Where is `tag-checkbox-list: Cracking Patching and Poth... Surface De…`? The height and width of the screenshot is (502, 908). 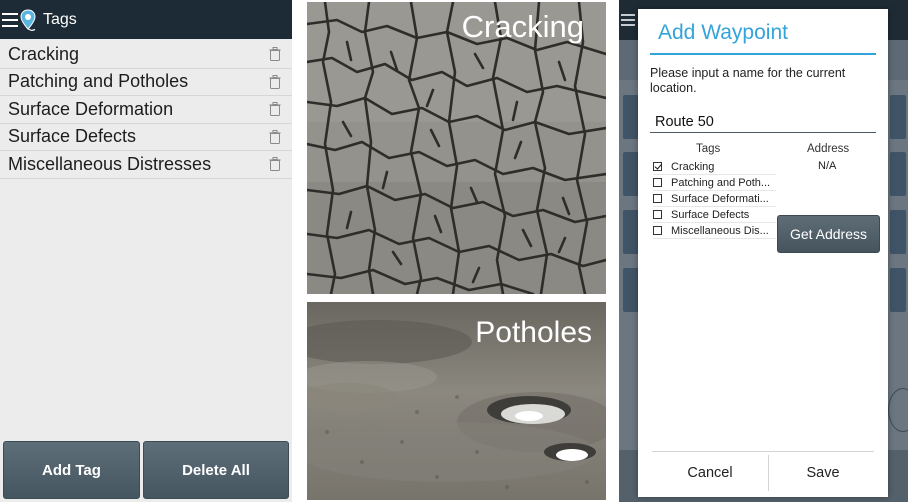 tag-checkbox-list: Cracking Patching and Poth... Surface De… is located at coordinates (714, 199).